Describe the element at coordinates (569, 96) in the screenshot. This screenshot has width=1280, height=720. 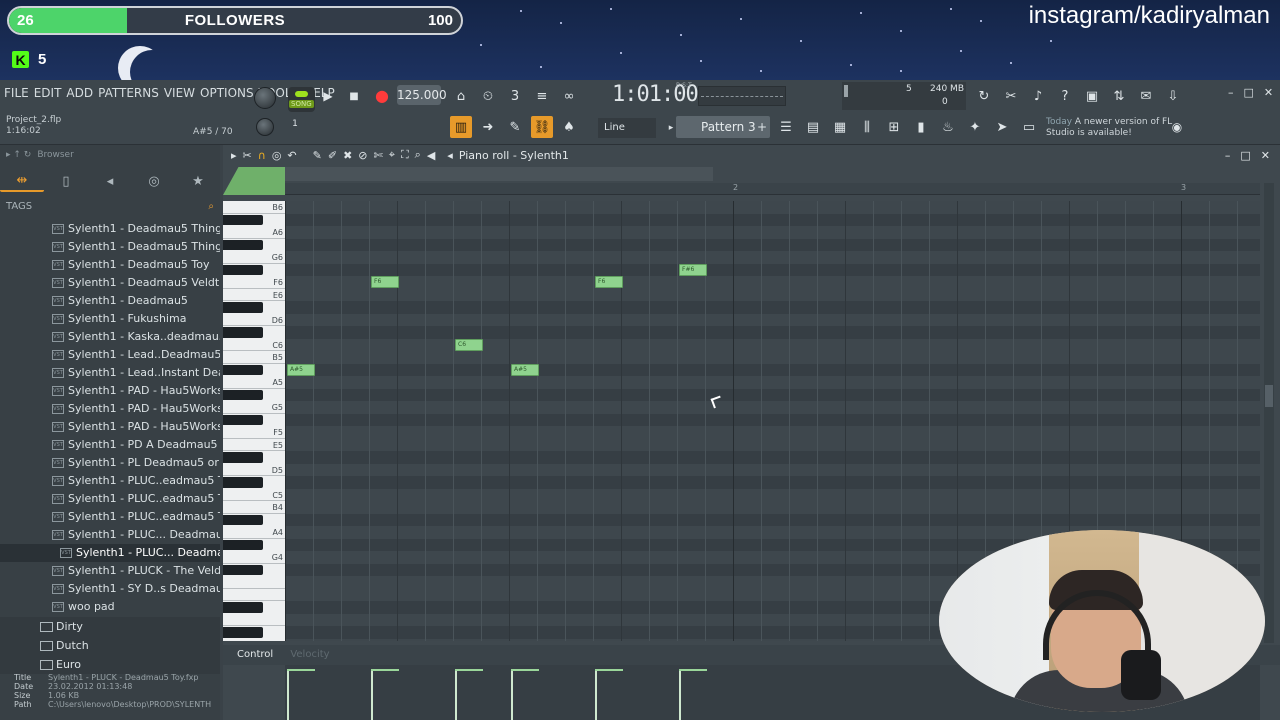
I see `loop-record-icon: ∞` at that location.